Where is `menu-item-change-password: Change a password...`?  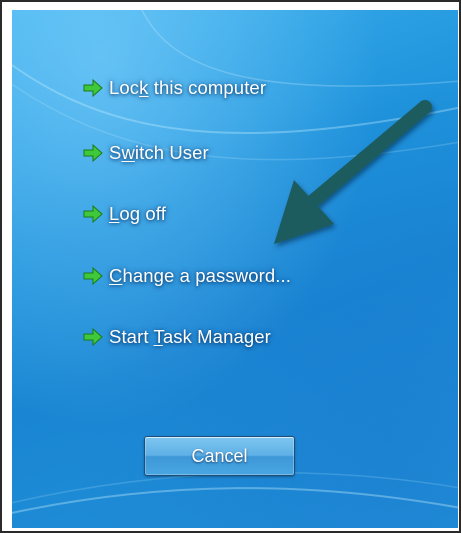 menu-item-change-password: Change a password... is located at coordinates (186, 276).